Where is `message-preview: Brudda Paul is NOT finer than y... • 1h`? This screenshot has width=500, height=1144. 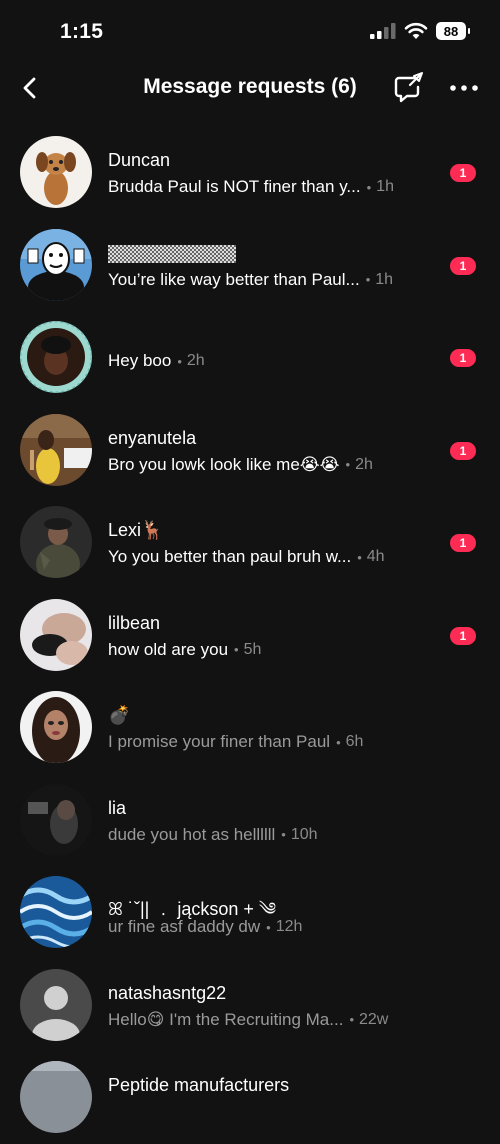
message-preview: Brudda Paul is NOT finer than y... • 1h is located at coordinates (251, 187).